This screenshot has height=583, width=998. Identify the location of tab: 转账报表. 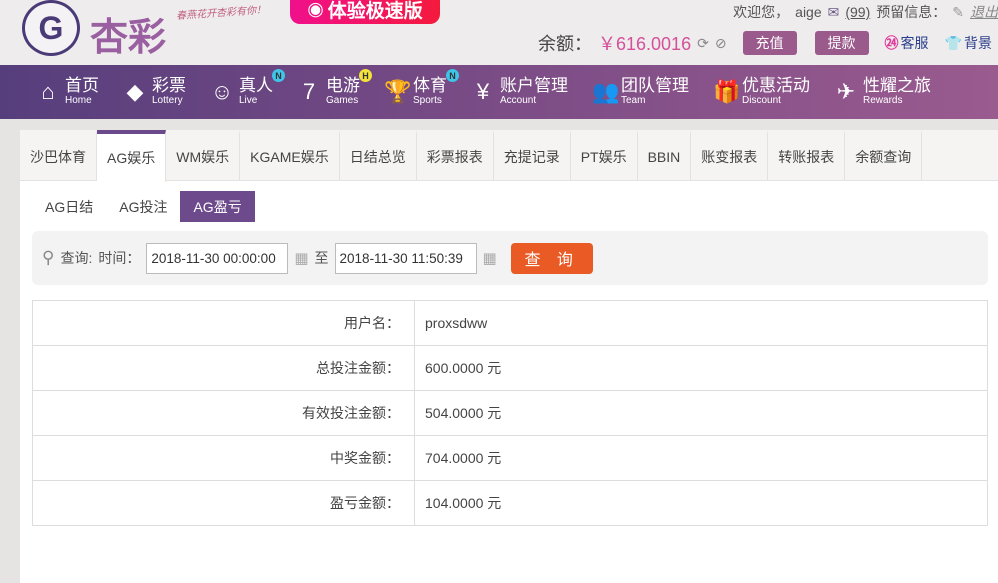
(807, 155).